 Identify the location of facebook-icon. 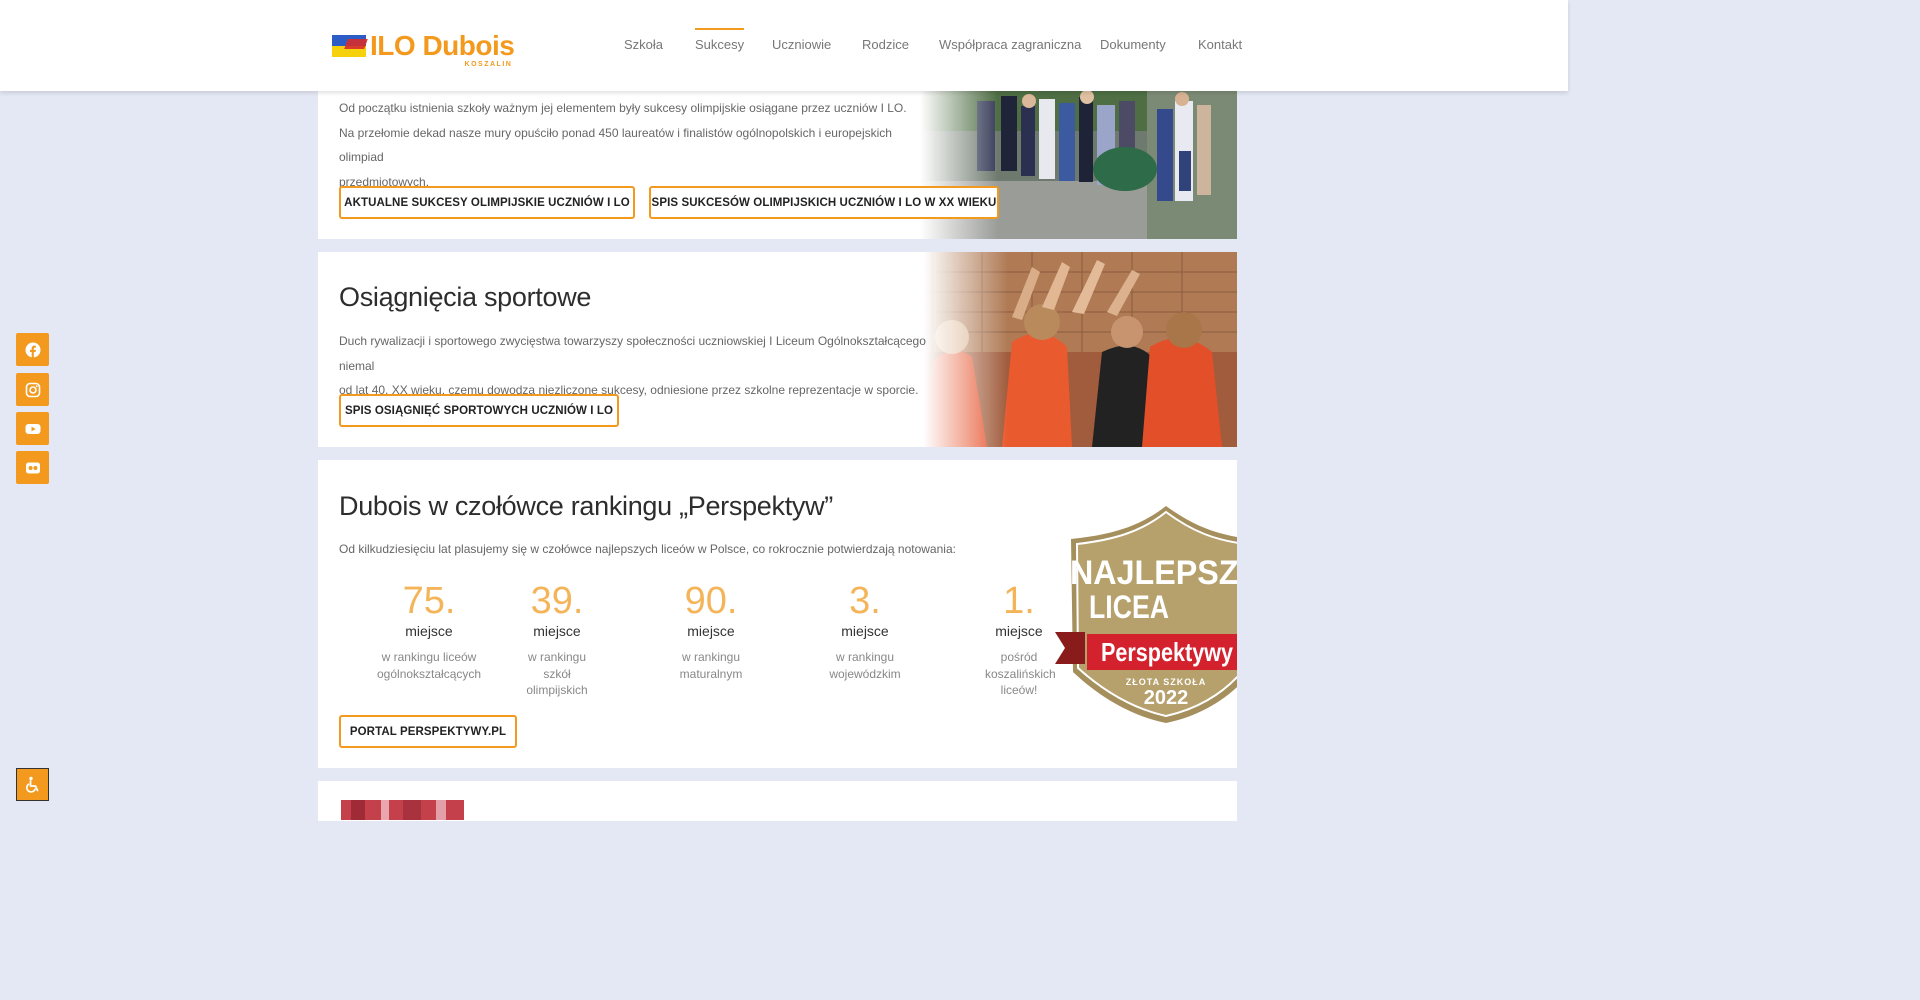
(32, 349).